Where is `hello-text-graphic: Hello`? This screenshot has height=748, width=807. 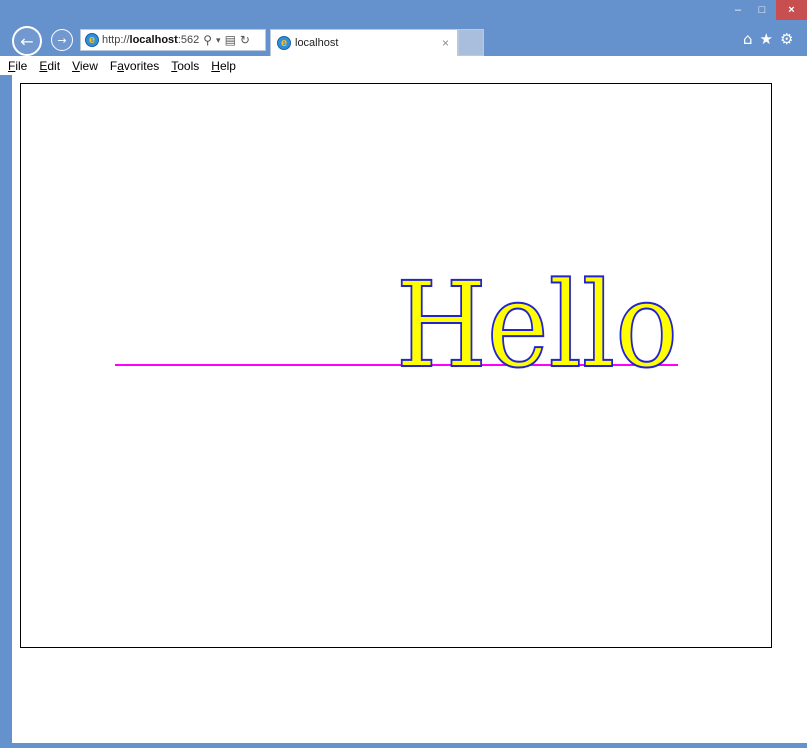 hello-text-graphic: Hello is located at coordinates (537, 325).